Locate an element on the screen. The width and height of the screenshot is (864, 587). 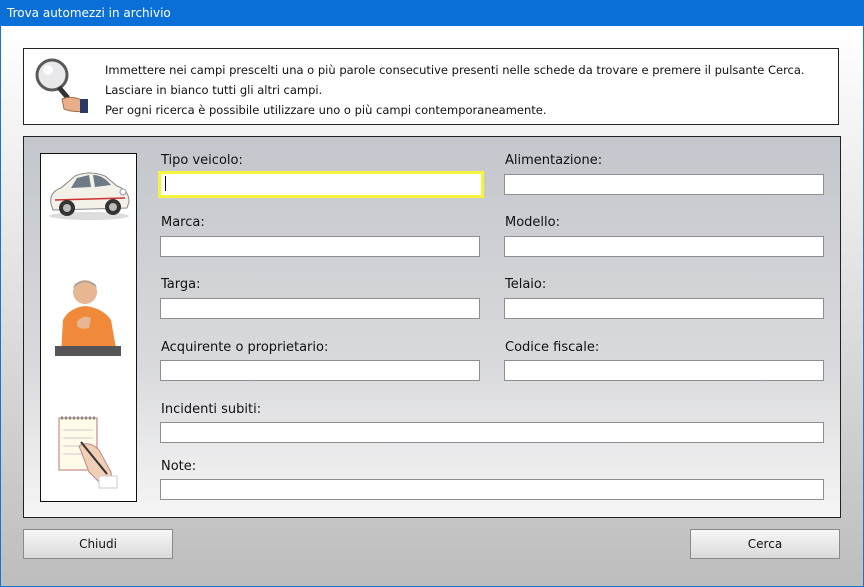
window-title: Trova automezzi in archivio is located at coordinates (89, 13).